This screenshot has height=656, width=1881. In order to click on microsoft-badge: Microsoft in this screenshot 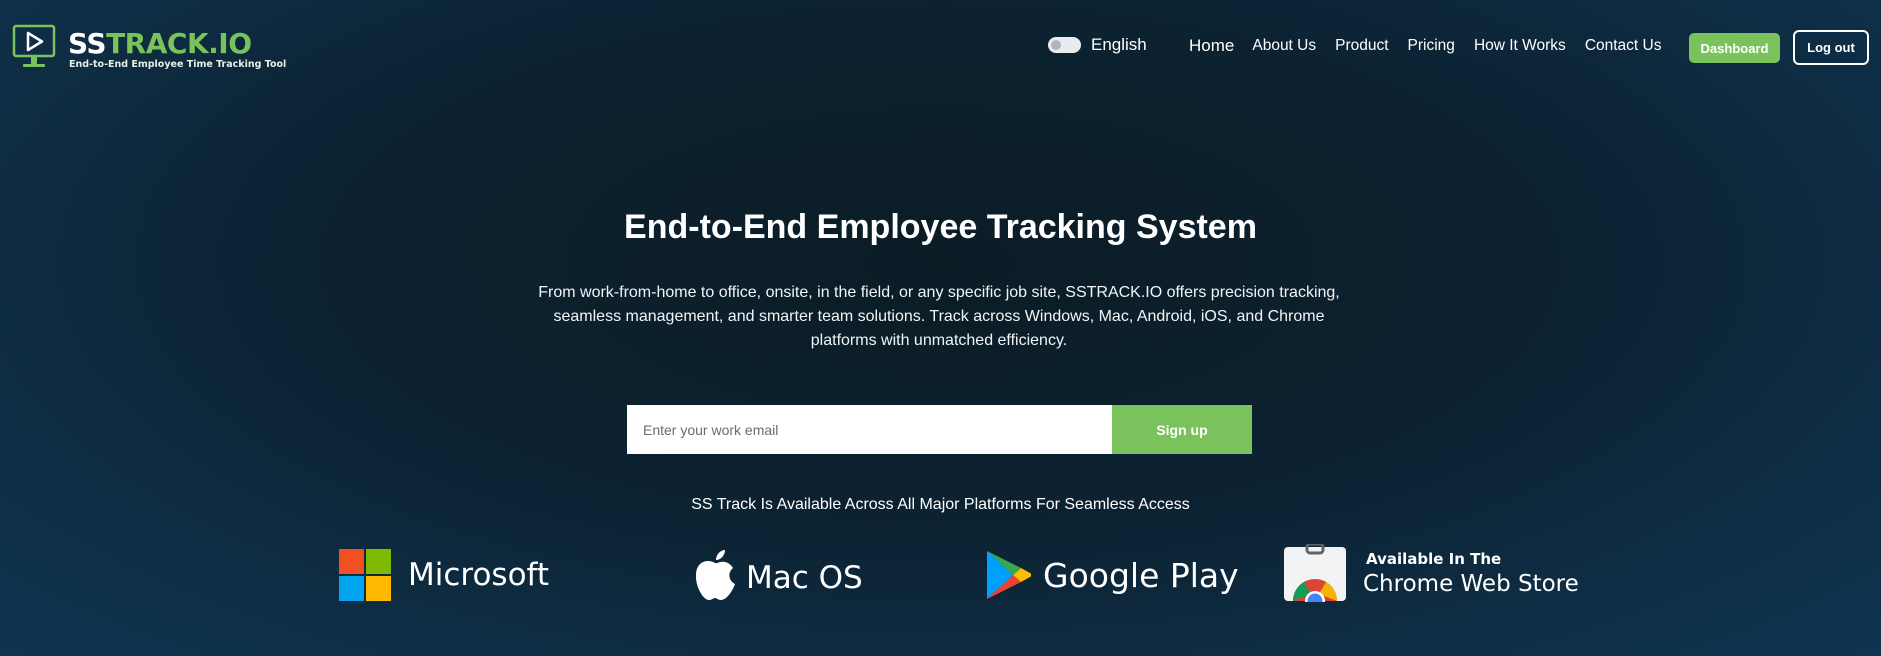, I will do `click(444, 575)`.